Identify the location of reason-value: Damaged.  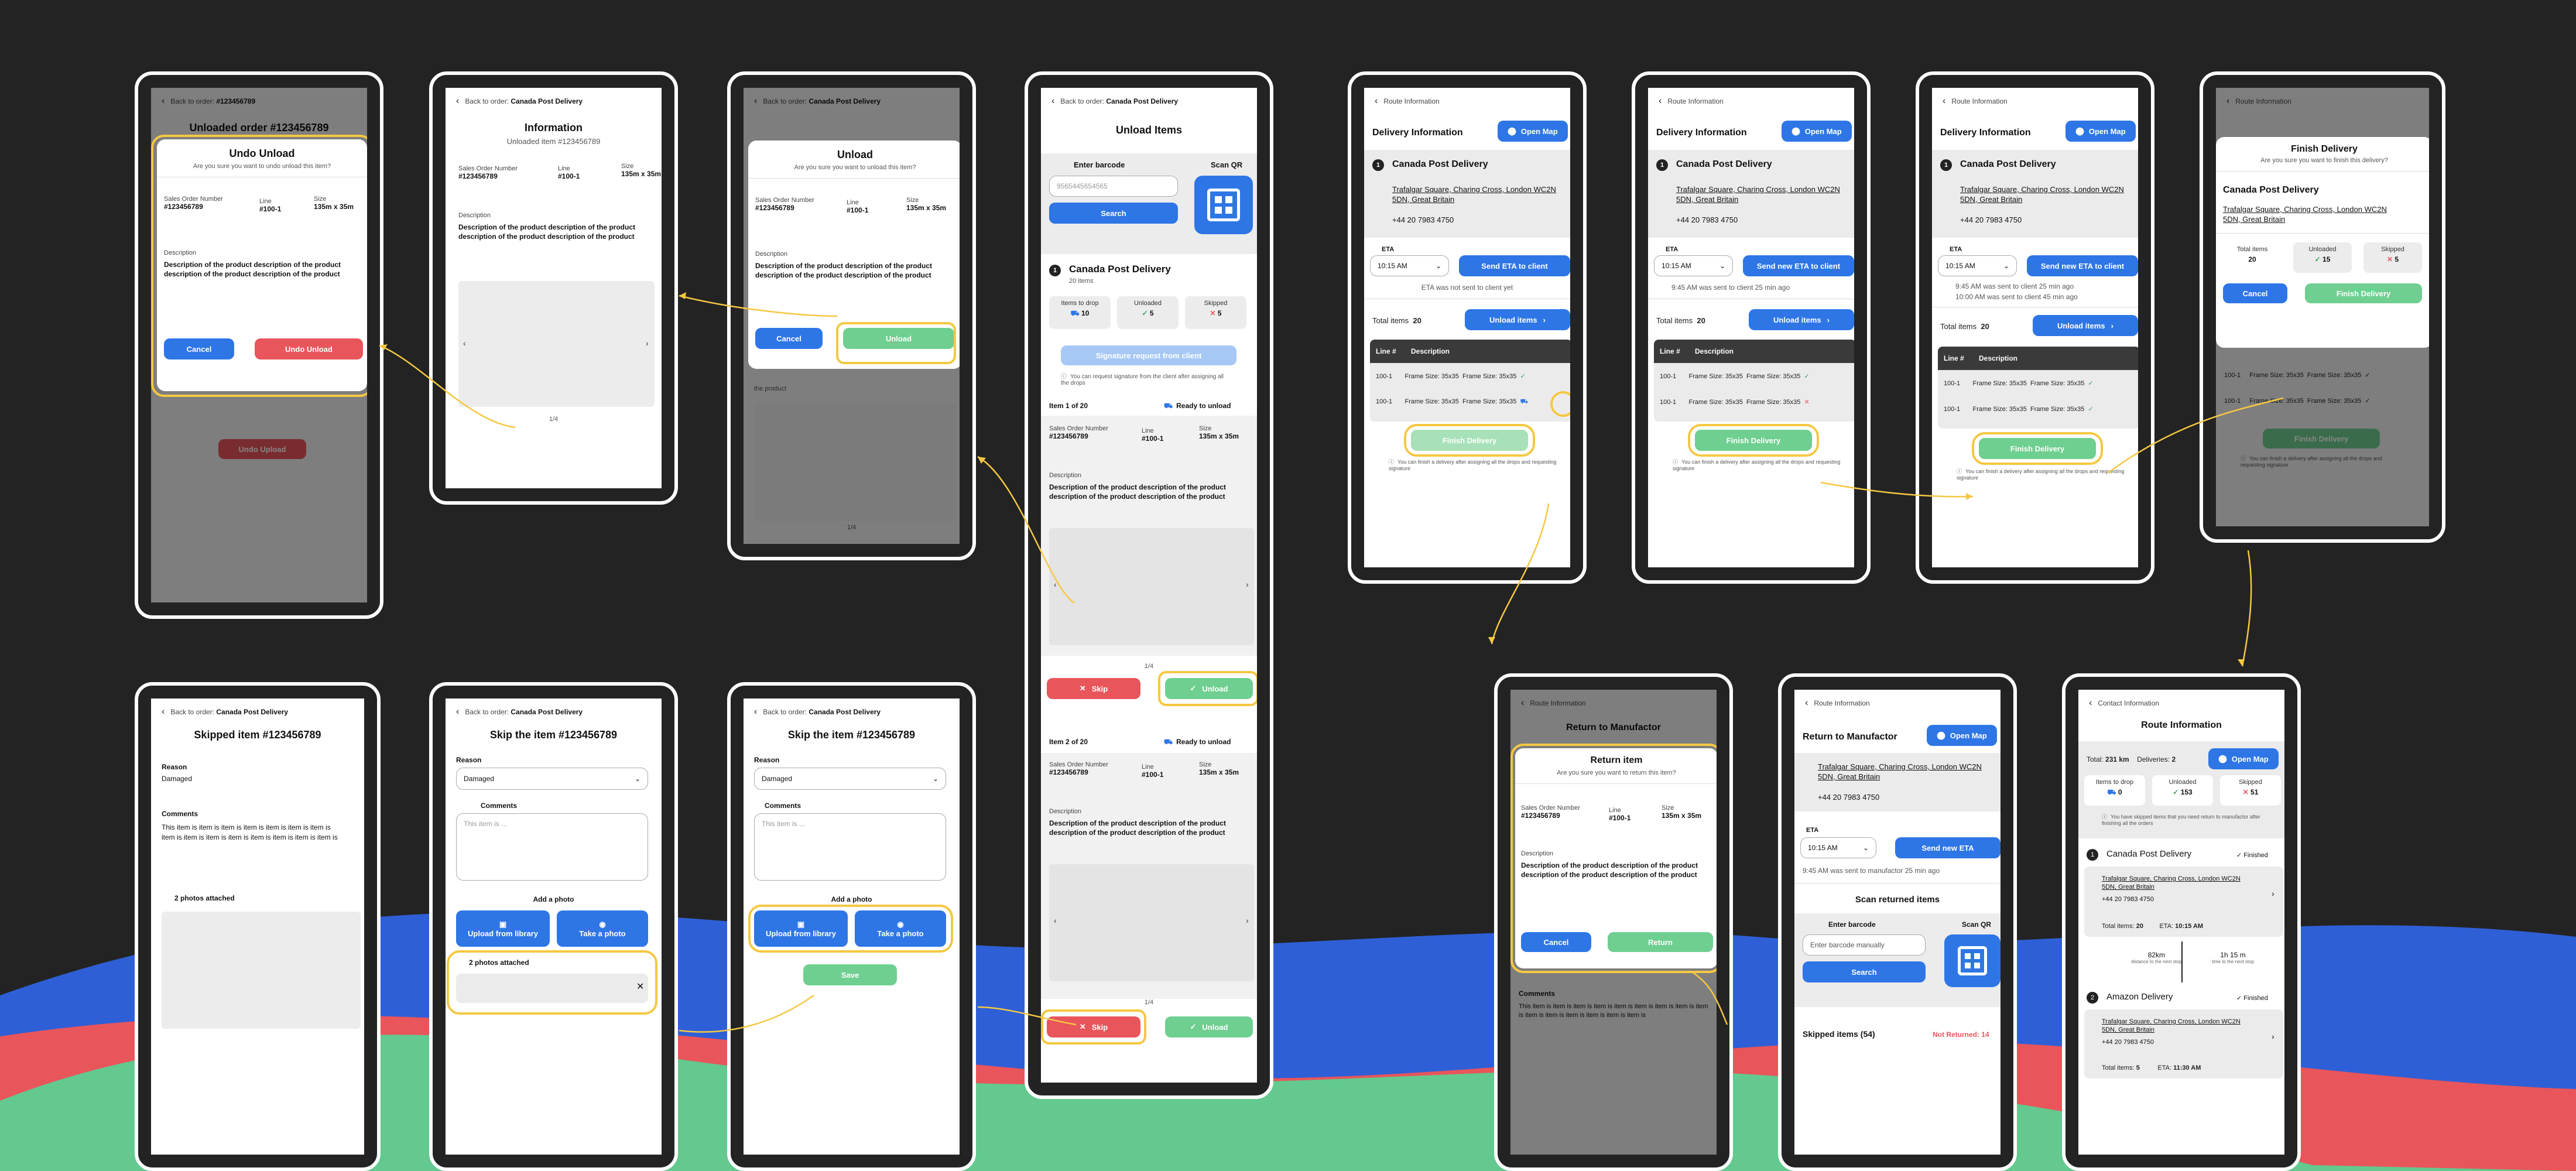
(177, 779).